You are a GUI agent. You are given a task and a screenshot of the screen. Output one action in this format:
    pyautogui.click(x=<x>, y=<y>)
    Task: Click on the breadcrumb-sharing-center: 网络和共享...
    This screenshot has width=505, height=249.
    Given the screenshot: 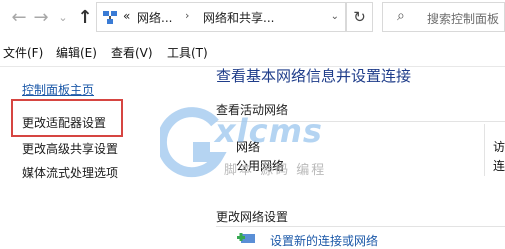 What is the action you would take?
    pyautogui.click(x=238, y=17)
    